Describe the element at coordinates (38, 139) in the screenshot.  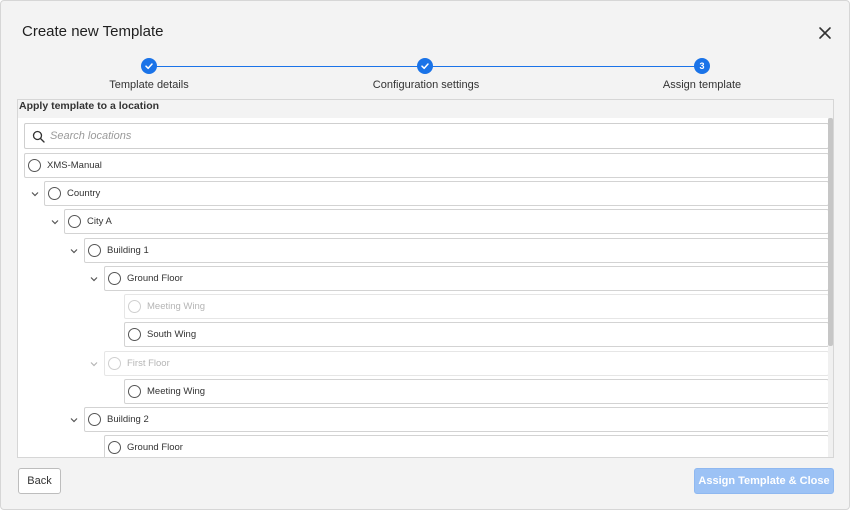
I see `search-icon` at that location.